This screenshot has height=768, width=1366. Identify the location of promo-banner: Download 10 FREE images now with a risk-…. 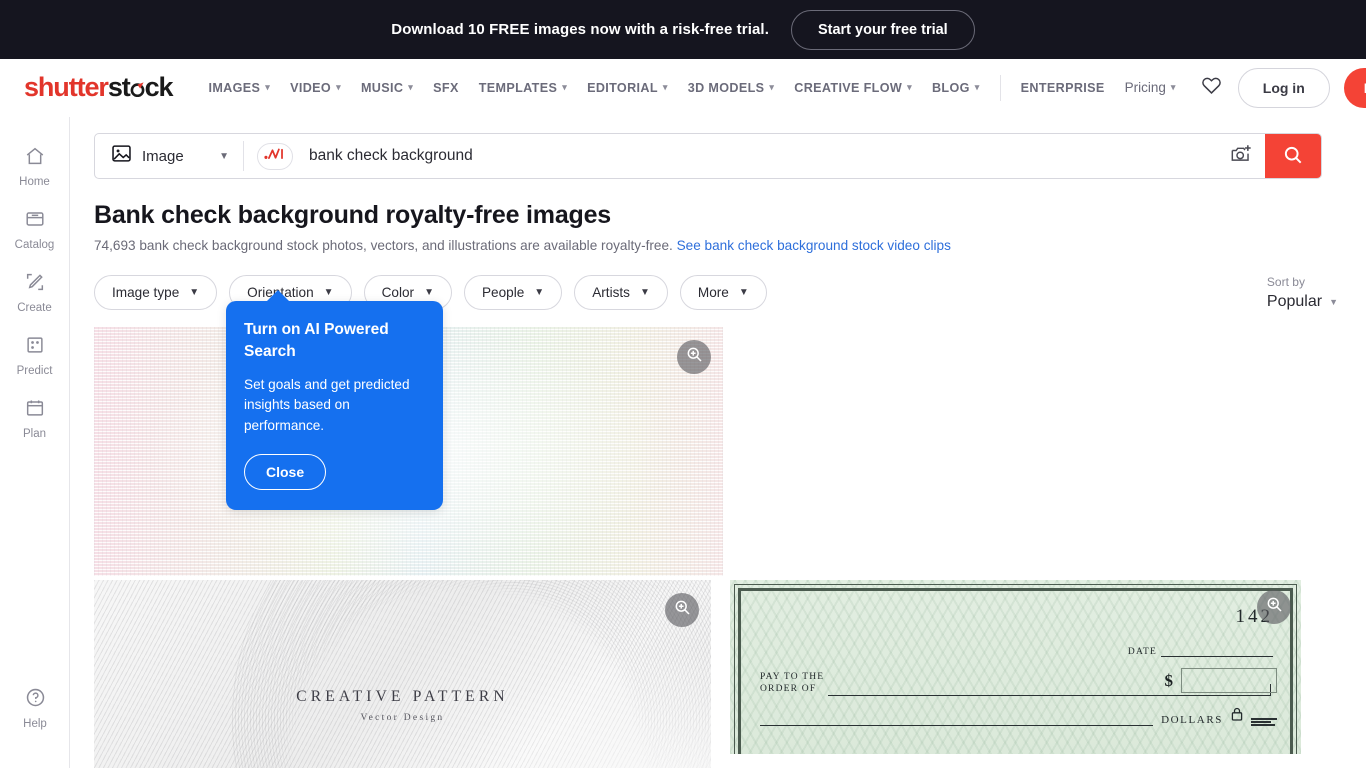
(683, 29).